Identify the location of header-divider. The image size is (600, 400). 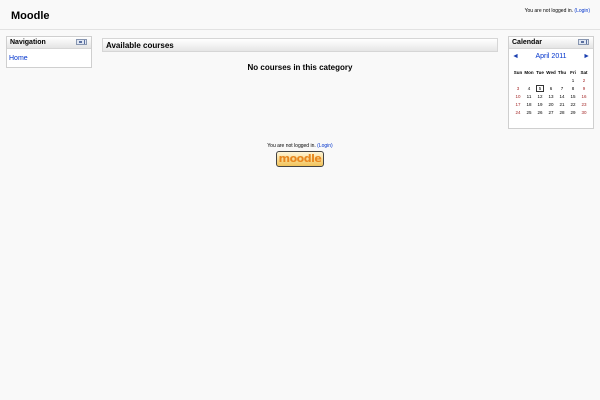
(300, 29).